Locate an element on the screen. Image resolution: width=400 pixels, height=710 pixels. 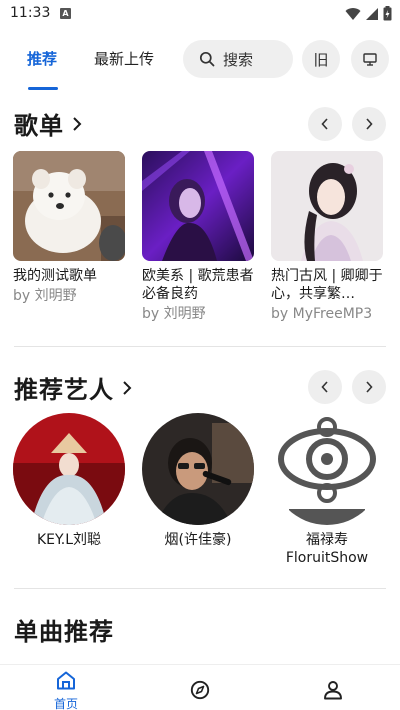
notification-icon: A is located at coordinates (65, 13).